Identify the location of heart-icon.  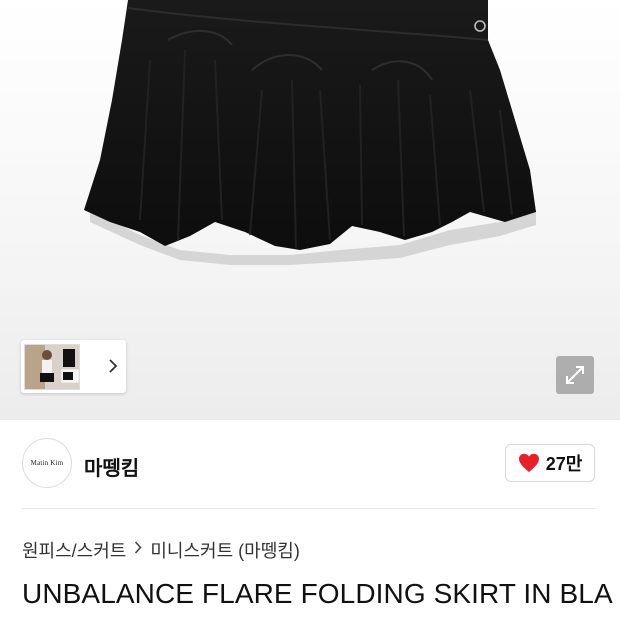
(528, 463).